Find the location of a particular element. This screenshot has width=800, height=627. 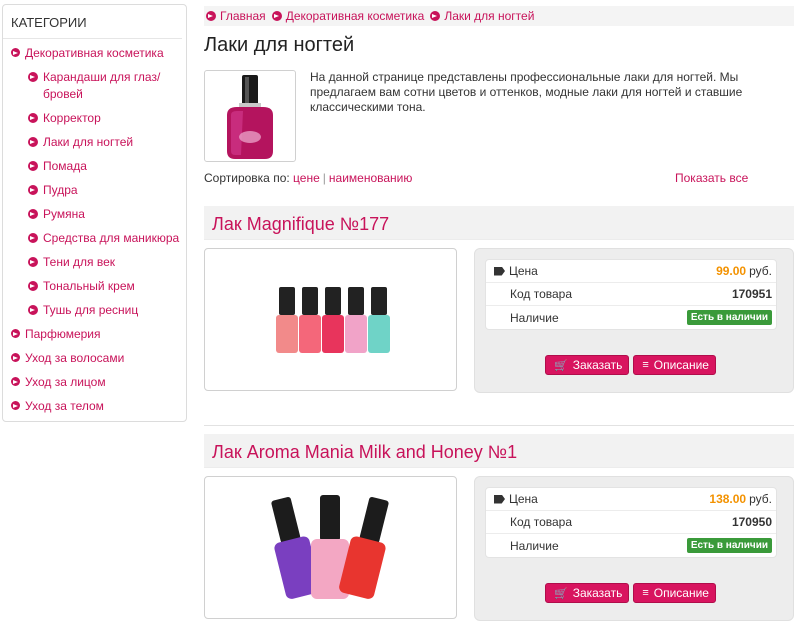

price-value: 99.00 is located at coordinates (731, 271).